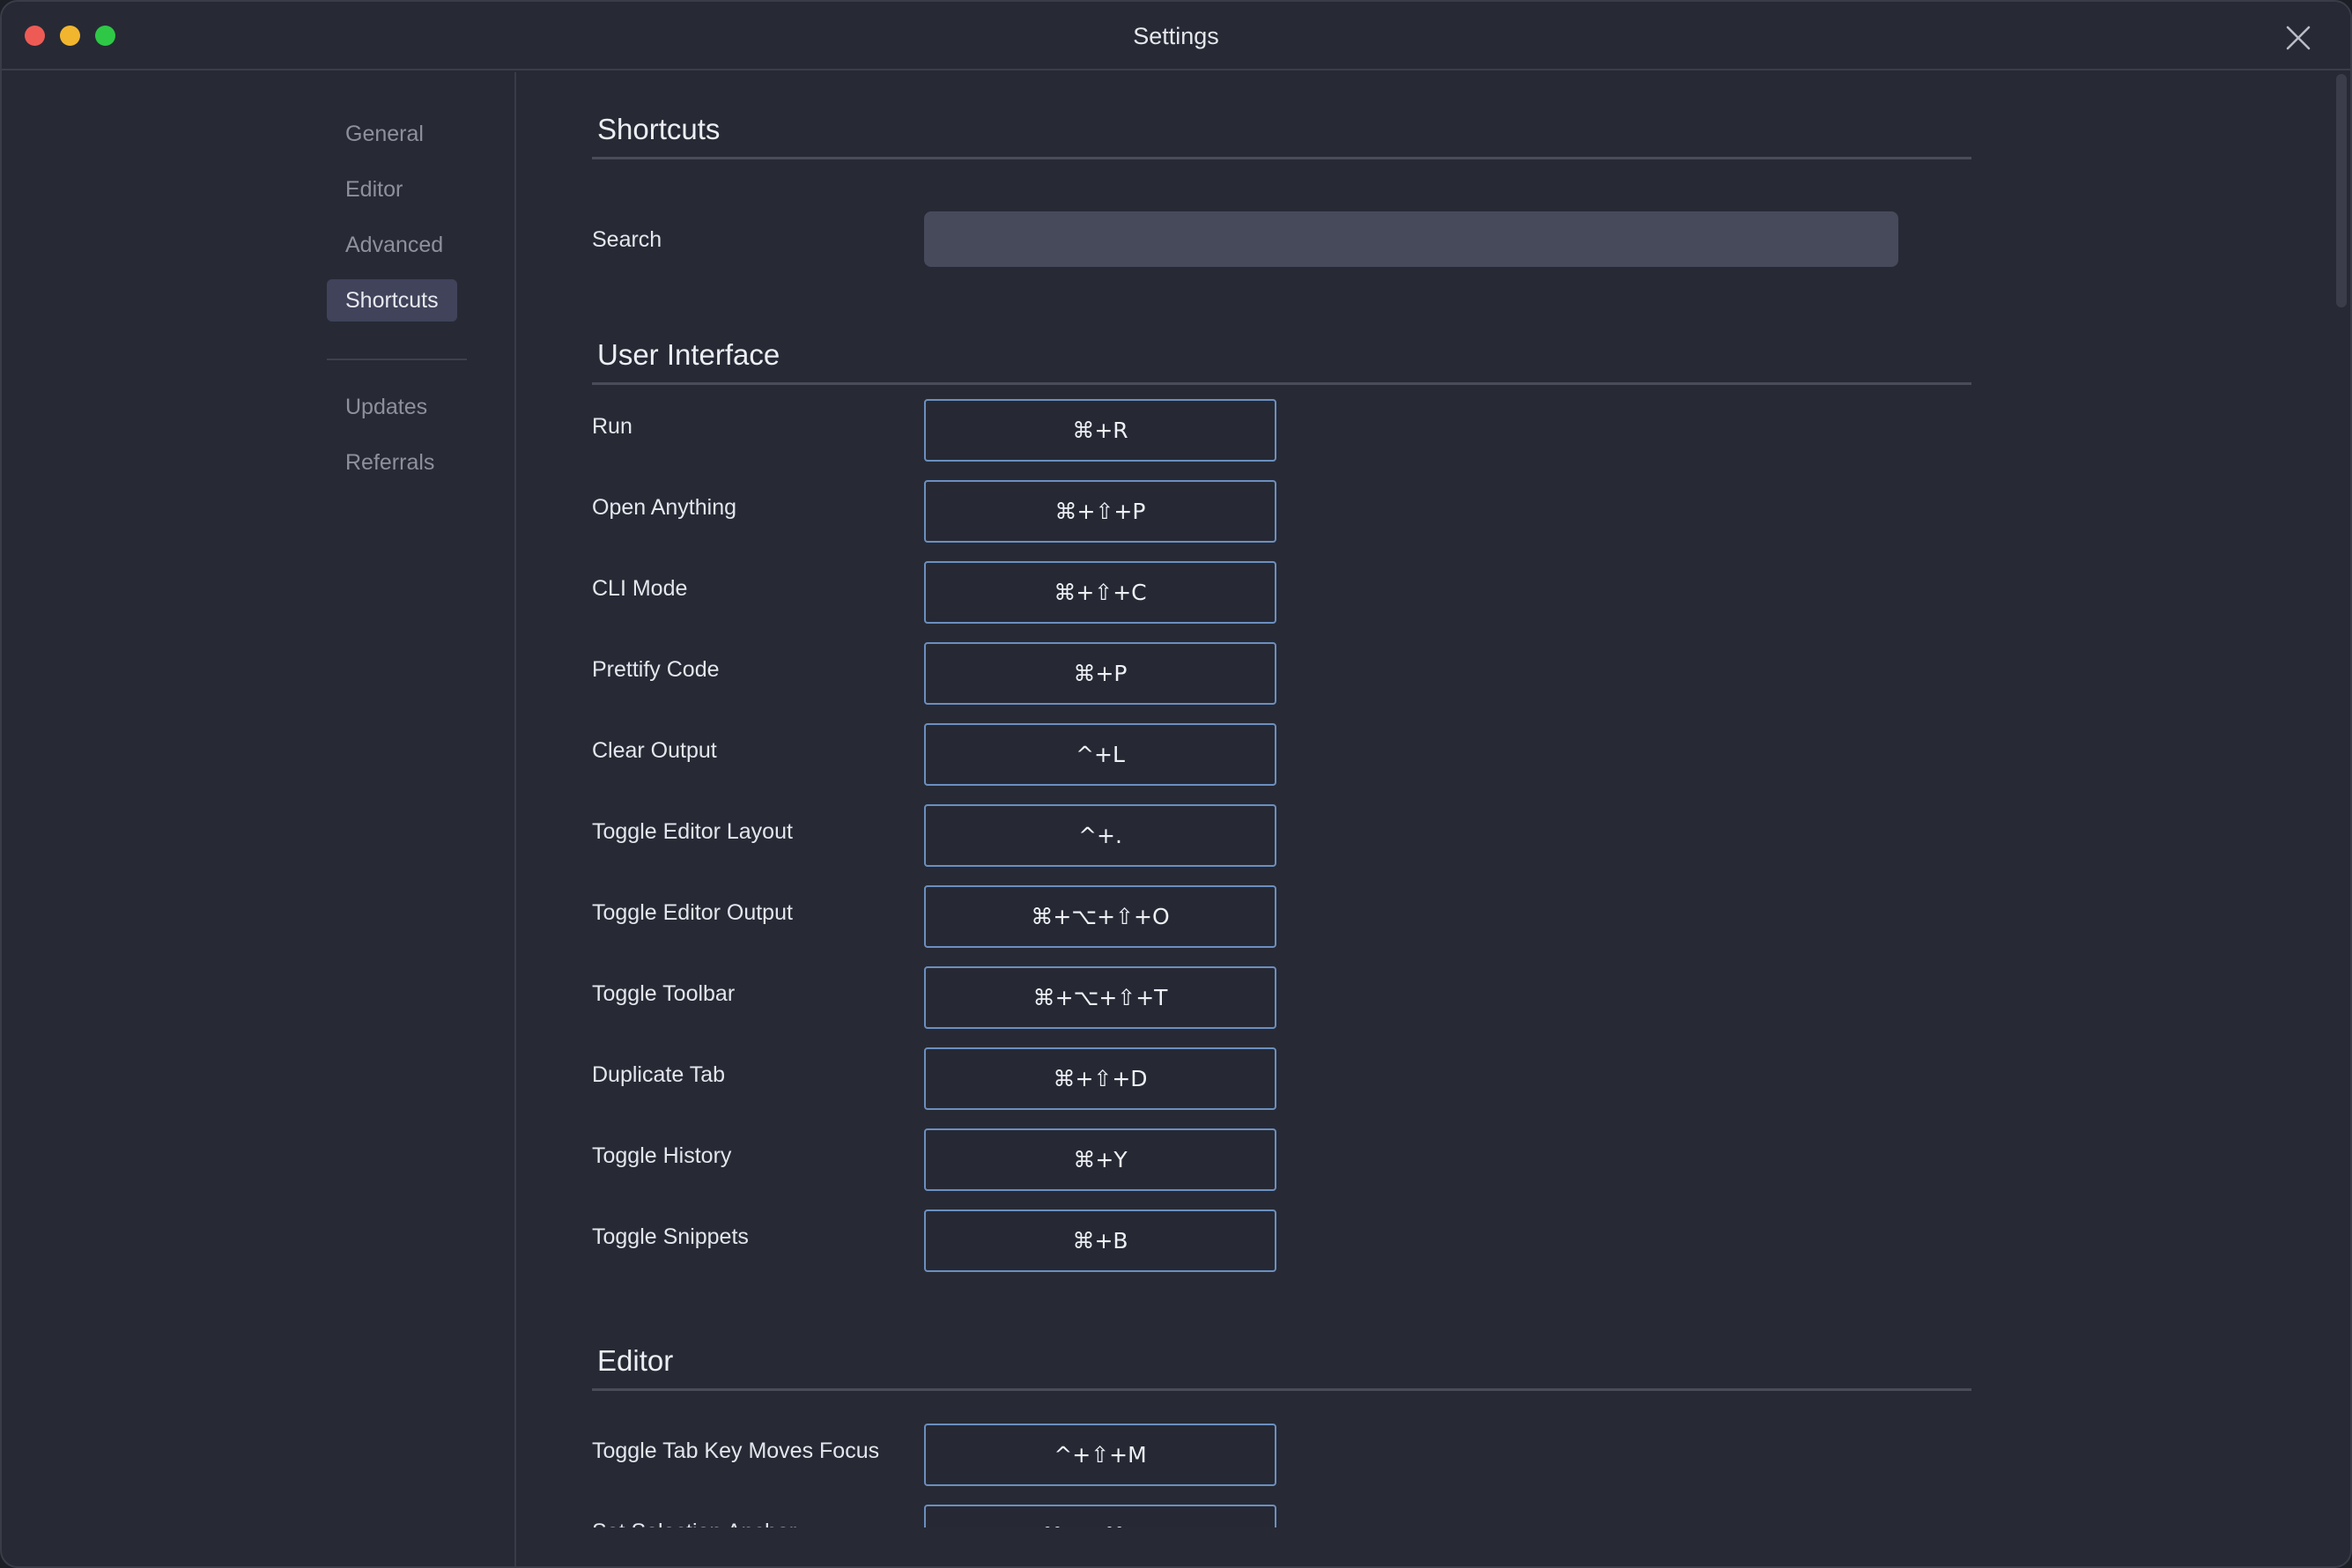  What do you see at coordinates (692, 831) in the screenshot?
I see `shortcut-label-toggle-editor-layout: Toggle Editor Layout` at bounding box center [692, 831].